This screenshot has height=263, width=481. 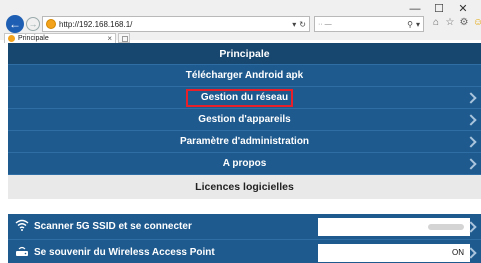 What do you see at coordinates (361, 24) in the screenshot?
I see `search-input: ·· —` at bounding box center [361, 24].